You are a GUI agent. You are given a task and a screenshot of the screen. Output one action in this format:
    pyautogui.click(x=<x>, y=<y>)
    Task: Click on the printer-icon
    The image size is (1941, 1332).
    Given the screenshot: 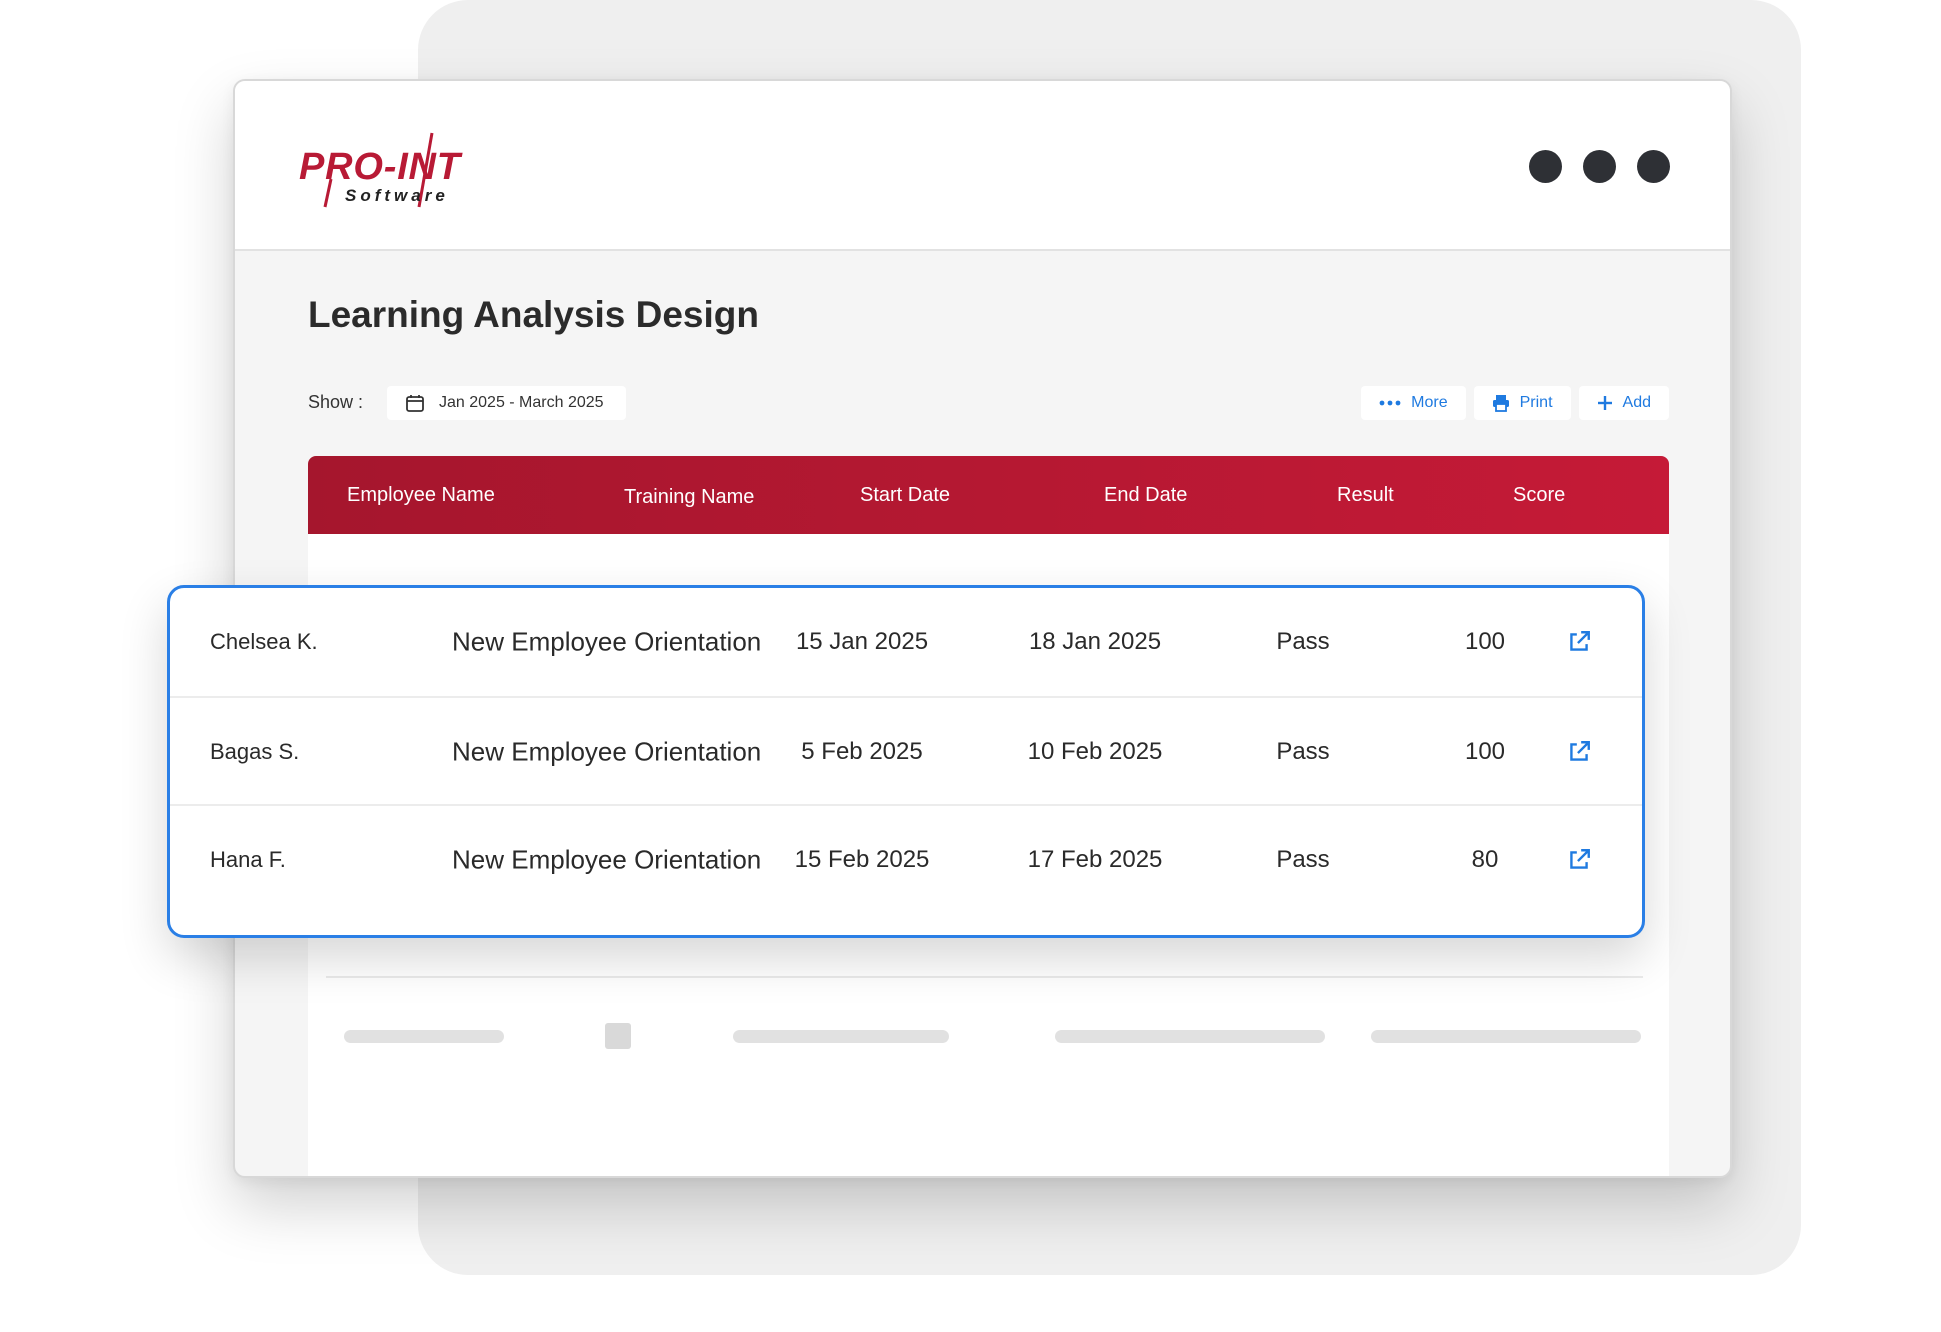 What is the action you would take?
    pyautogui.click(x=1500, y=403)
    